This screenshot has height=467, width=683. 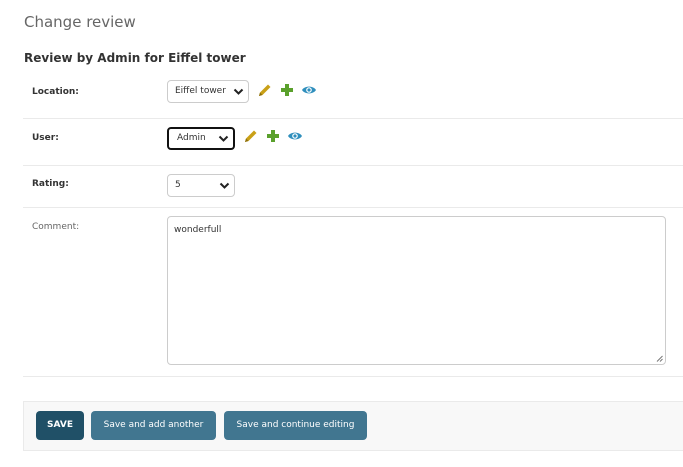 What do you see at coordinates (353, 94) in the screenshot?
I see `form-row-location: Location: Eiffel tower` at bounding box center [353, 94].